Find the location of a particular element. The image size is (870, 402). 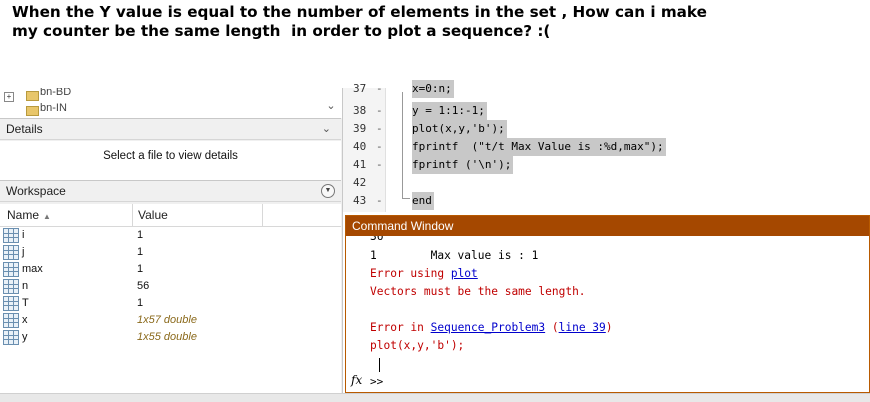

line-number: 41 is located at coordinates (360, 164).